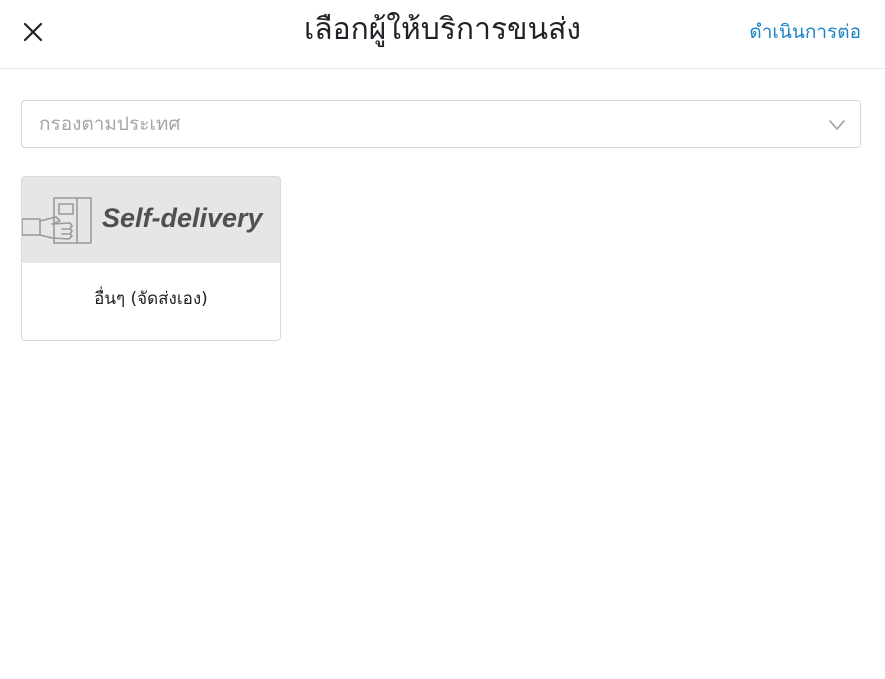 The height and width of the screenshot is (679, 885). I want to click on close-button, so click(33, 32).